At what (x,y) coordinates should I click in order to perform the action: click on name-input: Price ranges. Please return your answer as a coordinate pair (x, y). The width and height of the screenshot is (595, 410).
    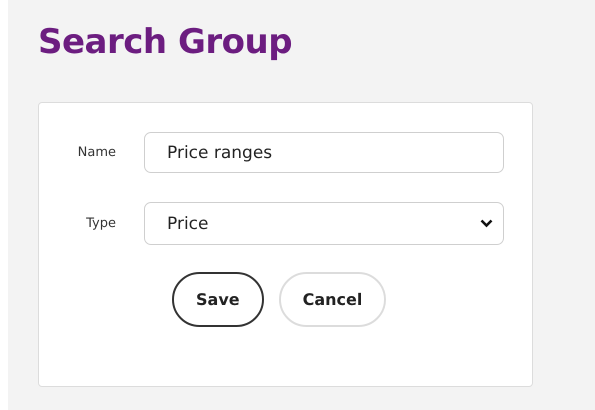
    Looking at the image, I should click on (324, 152).